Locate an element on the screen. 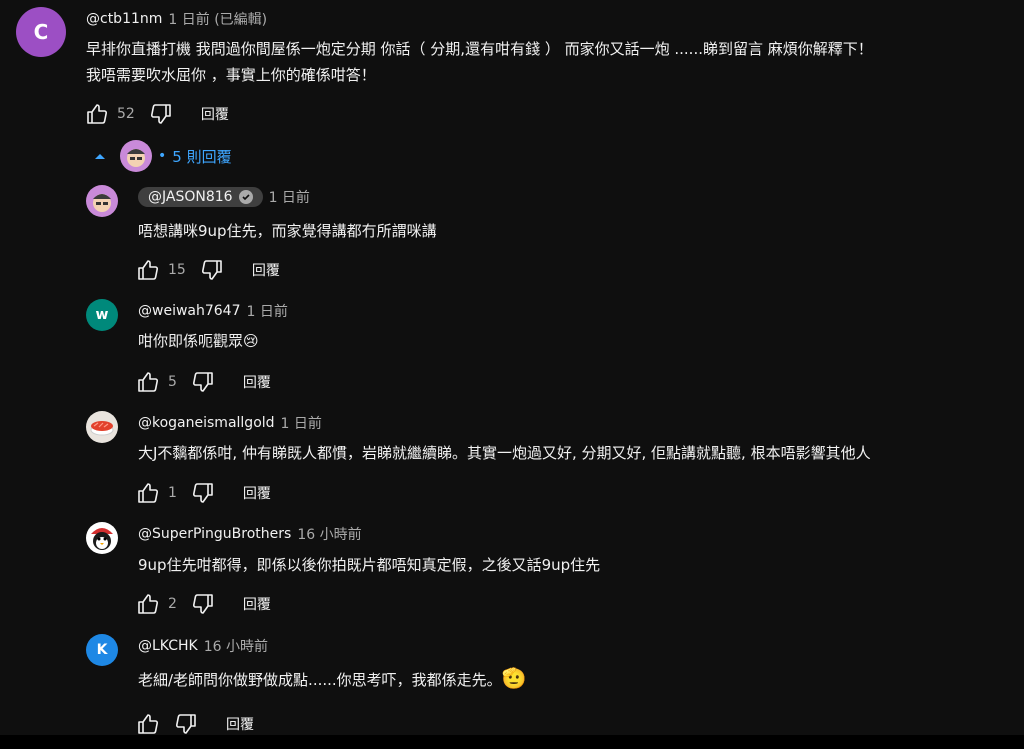 The width and height of the screenshot is (1024, 749). reply-text-wrap: 老細/老師問你做野做成點......你思考吓，我都係走先。🫡 is located at coordinates (332, 679).